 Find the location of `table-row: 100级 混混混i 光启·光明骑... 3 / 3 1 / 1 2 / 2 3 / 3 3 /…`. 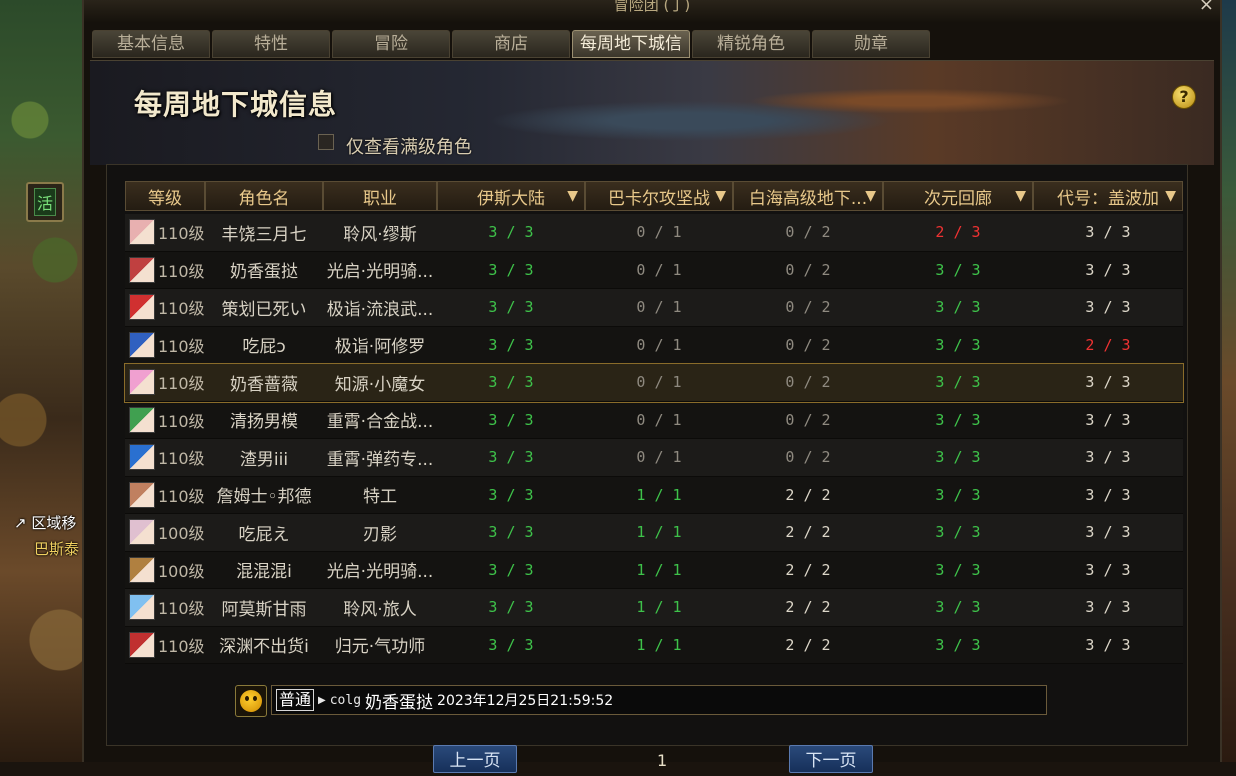

table-row: 100级 混混混i 光启·光明骑... 3 / 3 1 / 1 2 / 2 3 / 3 3 /… is located at coordinates (654, 570).